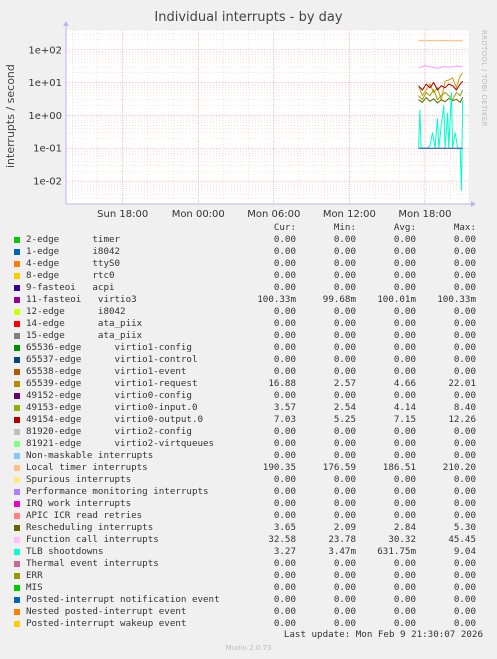  I want to click on legend-header: Cur: Min: Avg: Max:, so click(252, 228).